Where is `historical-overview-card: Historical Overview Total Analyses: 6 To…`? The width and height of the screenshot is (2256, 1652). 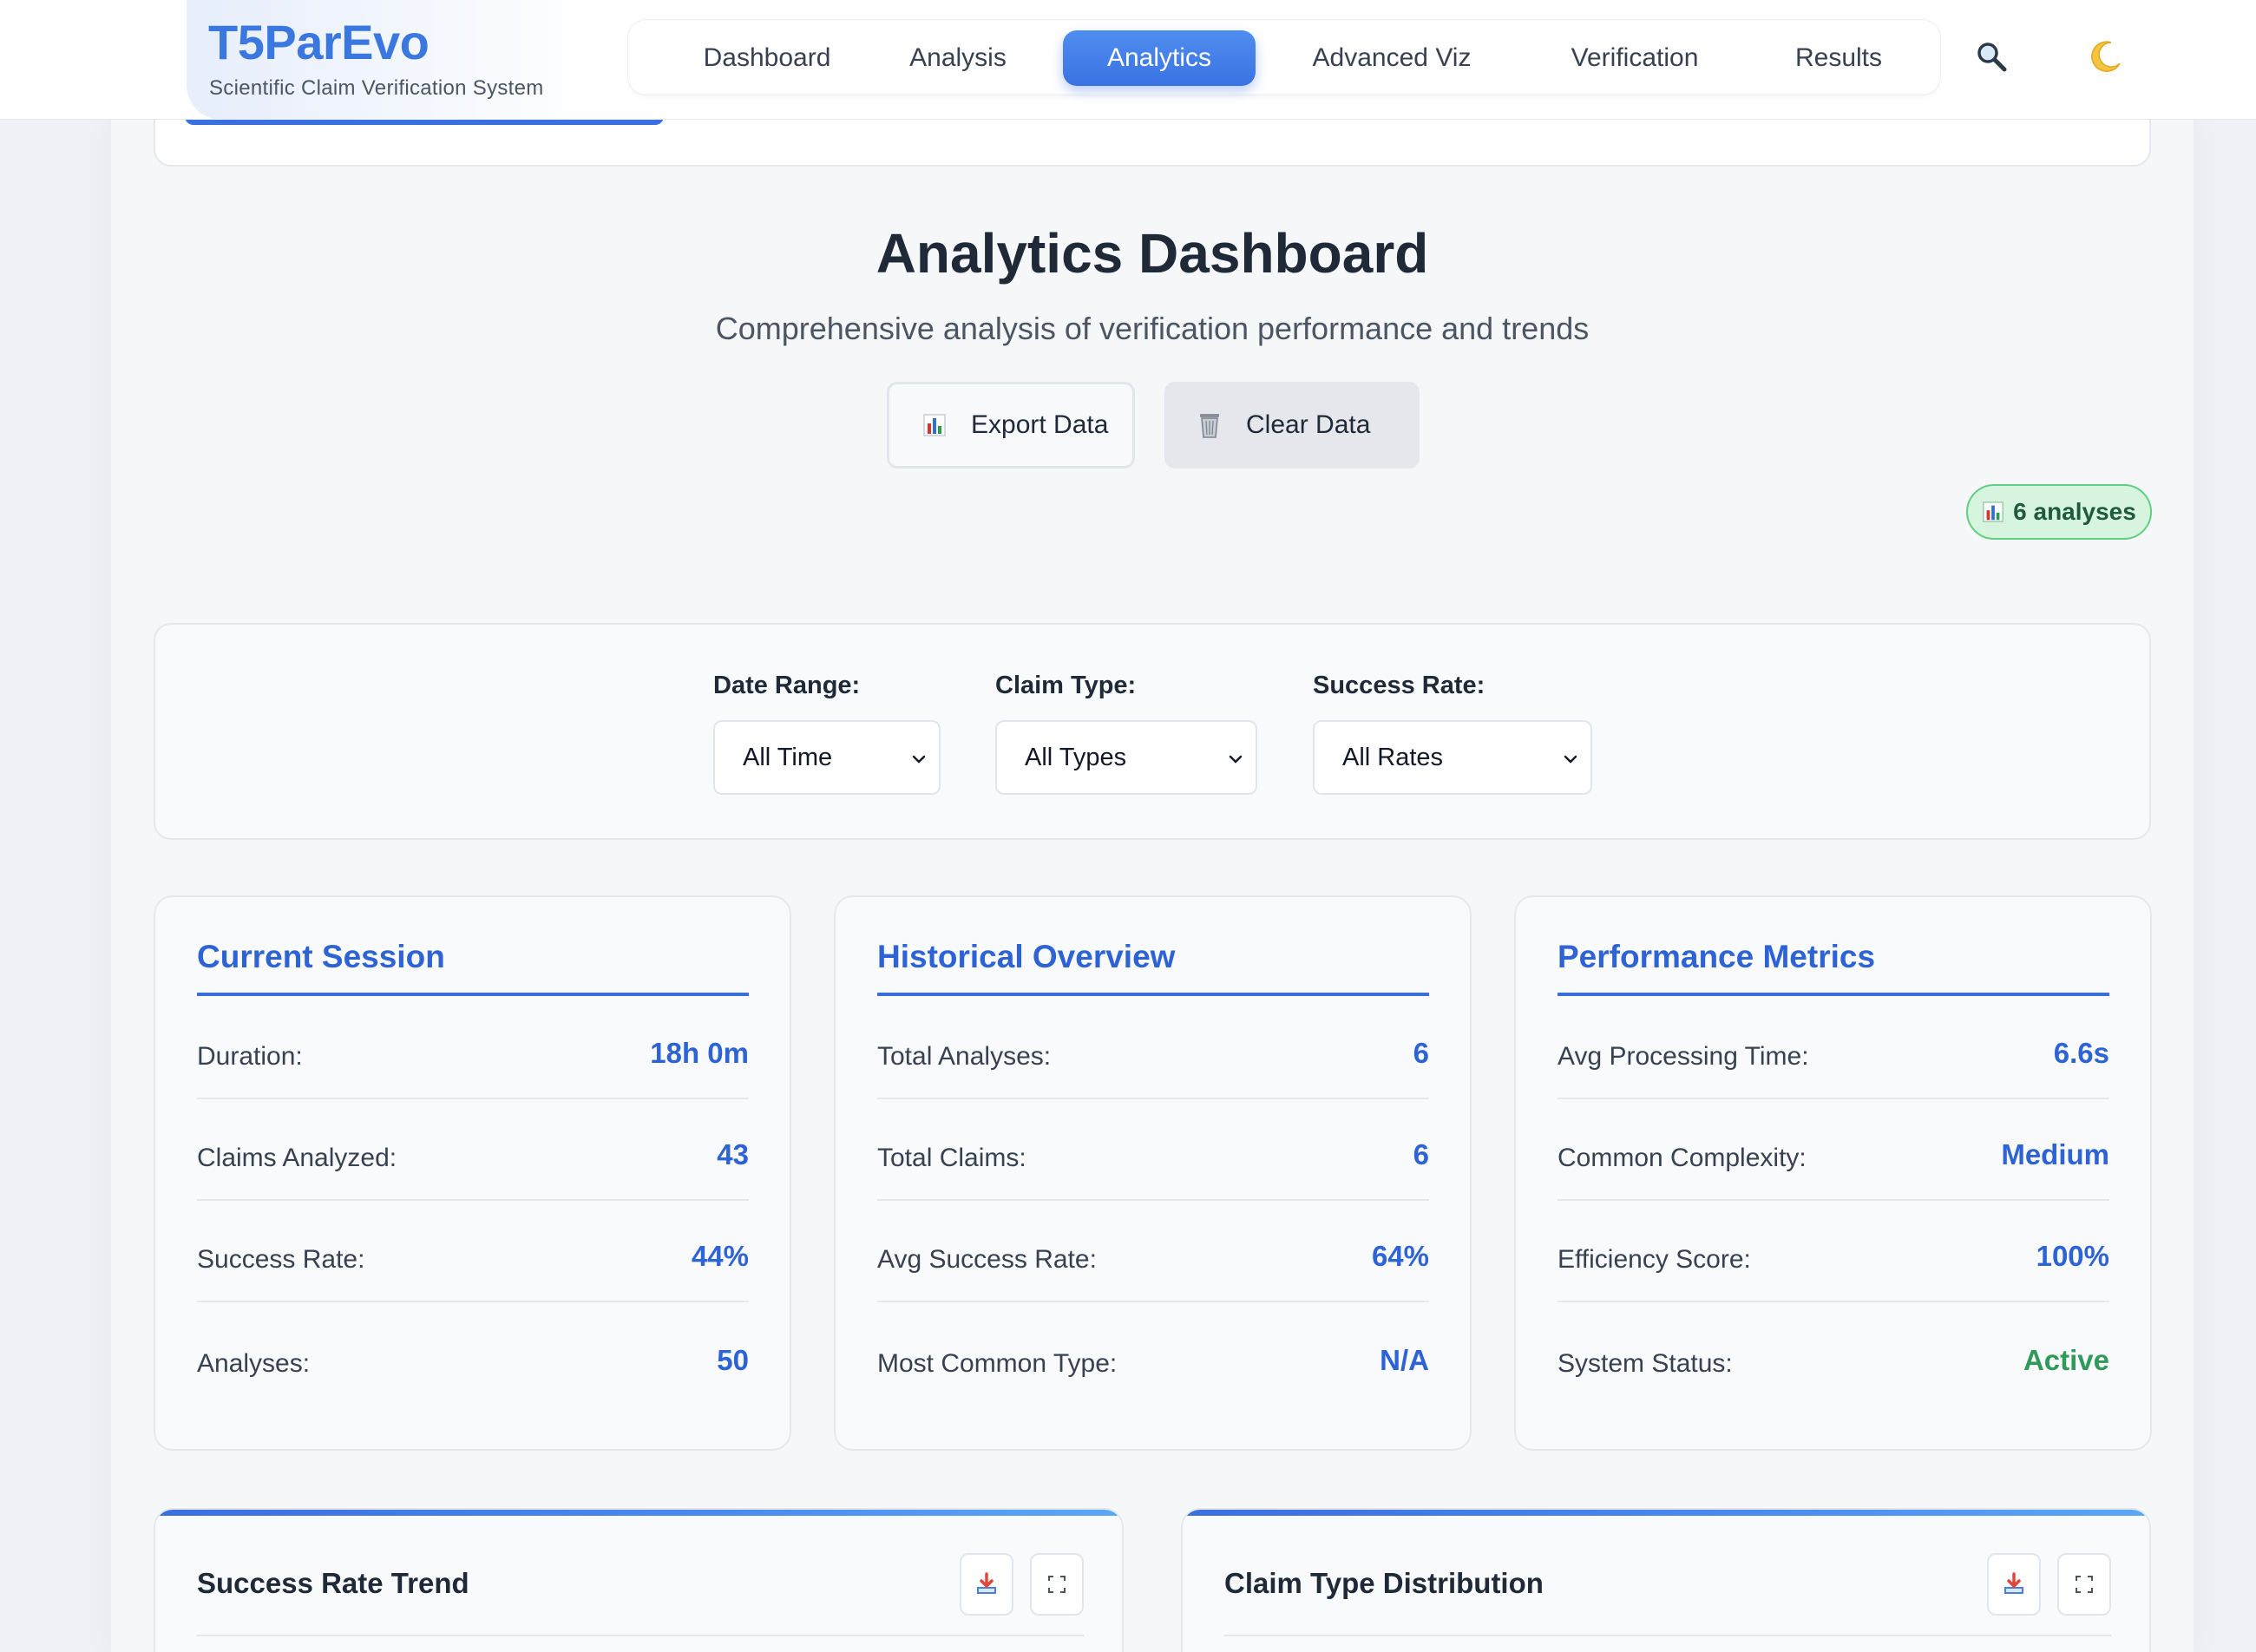
historical-overview-card: Historical Overview Total Analyses: 6 To… is located at coordinates (1153, 1173).